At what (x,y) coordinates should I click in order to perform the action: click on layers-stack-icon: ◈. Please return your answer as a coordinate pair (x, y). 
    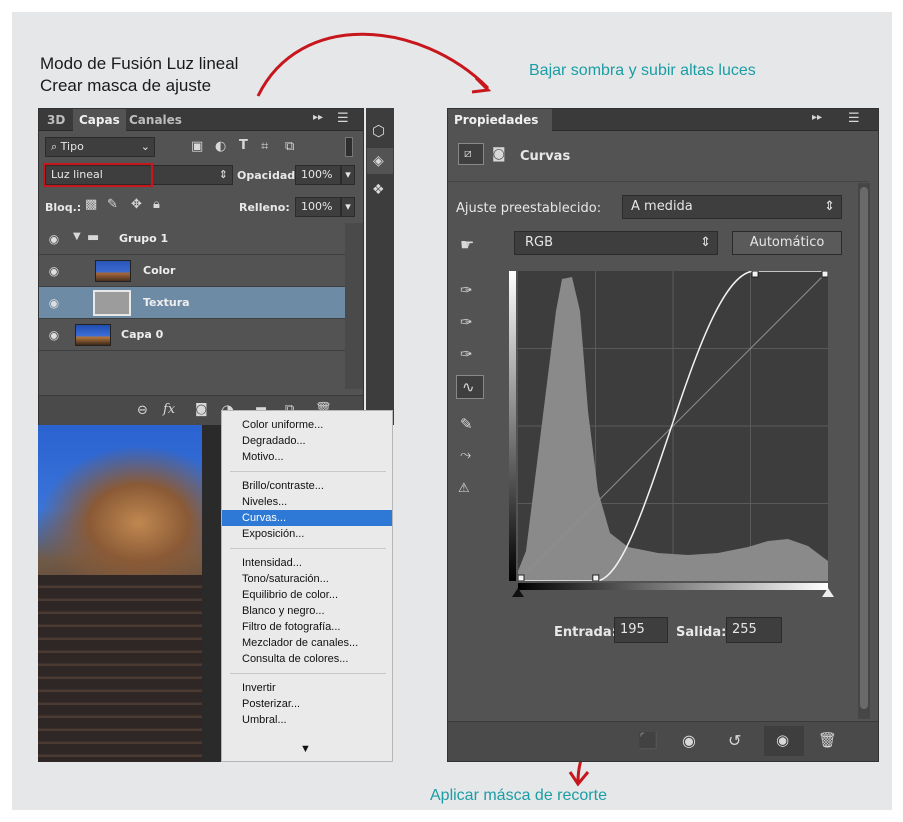
    Looking at the image, I should click on (378, 161).